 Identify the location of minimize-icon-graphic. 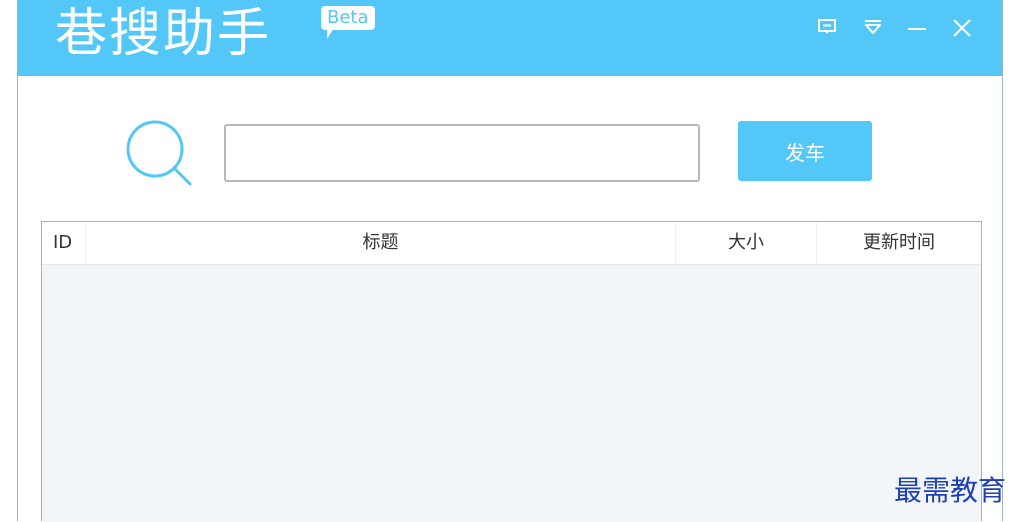
(917, 29).